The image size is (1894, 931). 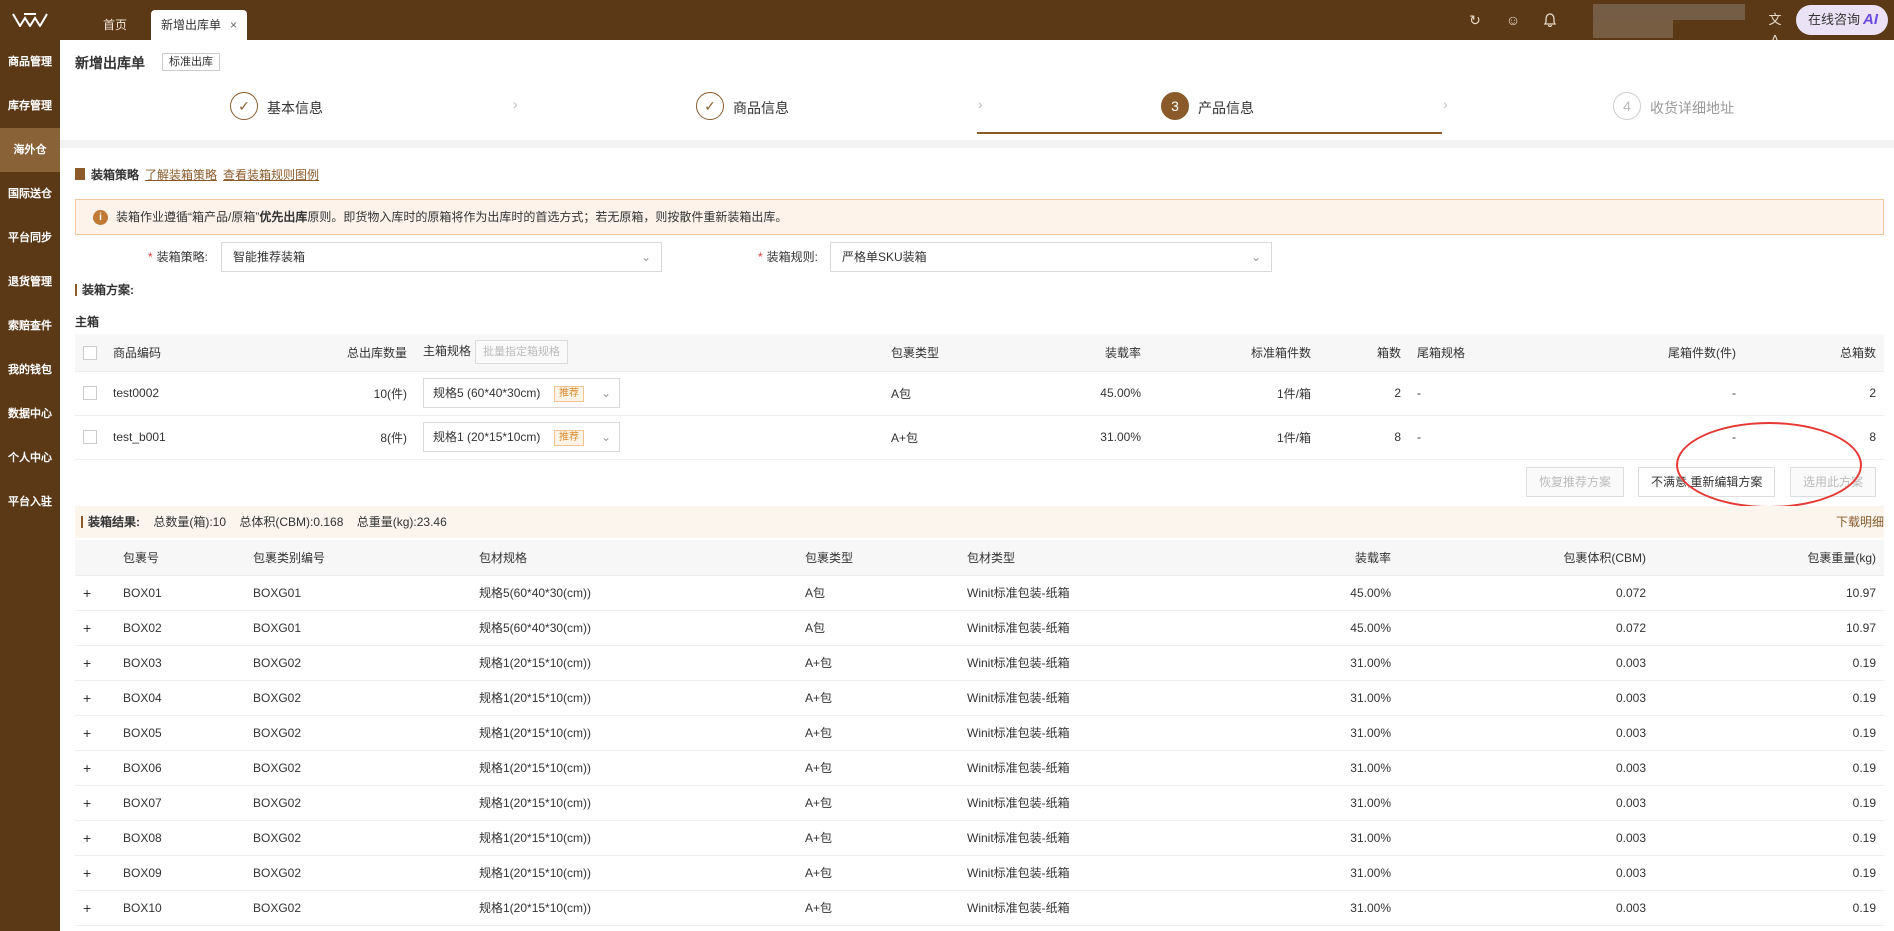 What do you see at coordinates (1775, 28) in the screenshot?
I see `translate-icon: 文A` at bounding box center [1775, 28].